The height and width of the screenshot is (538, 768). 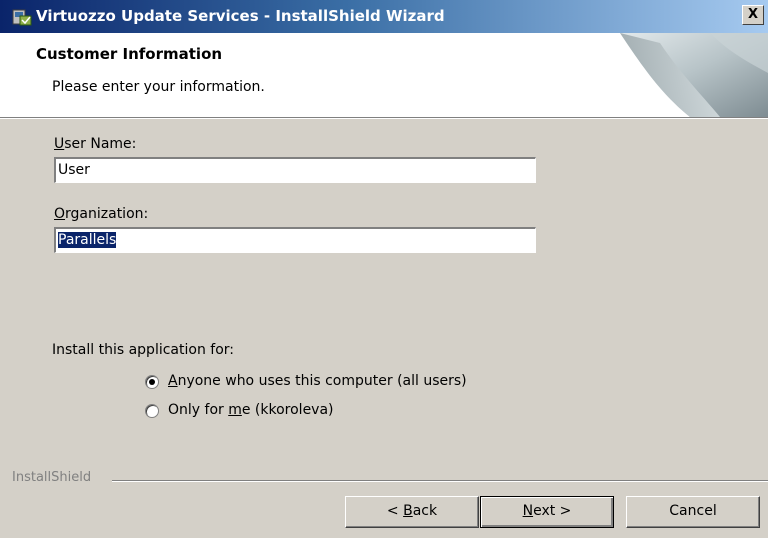 I want to click on installshield-brand: InstallShield, so click(x=52, y=477).